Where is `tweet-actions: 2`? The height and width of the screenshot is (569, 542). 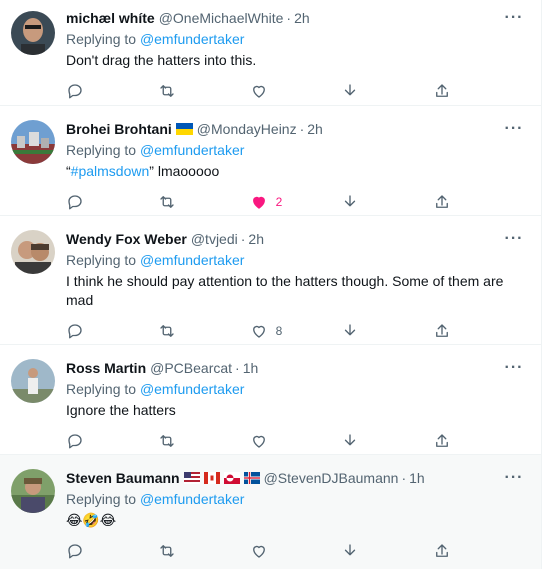
tweet-actions: 2 is located at coordinates (295, 202).